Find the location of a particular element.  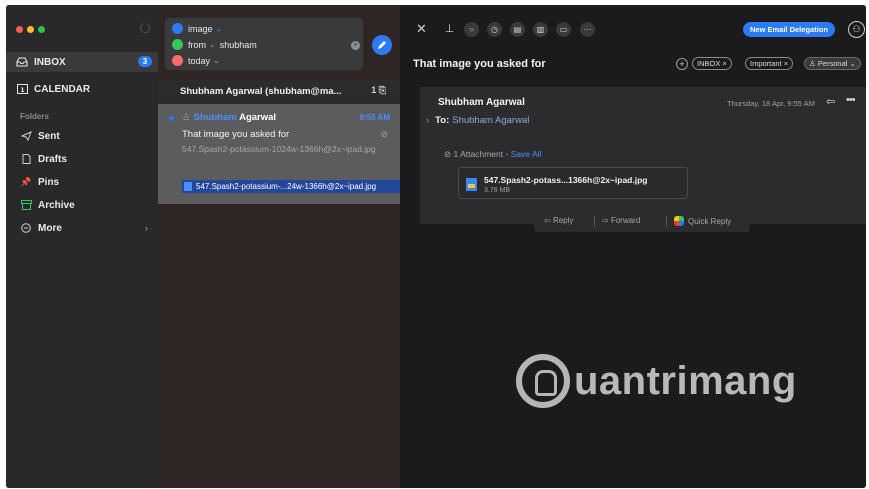

folder-icon: ▭ is located at coordinates (563, 29).